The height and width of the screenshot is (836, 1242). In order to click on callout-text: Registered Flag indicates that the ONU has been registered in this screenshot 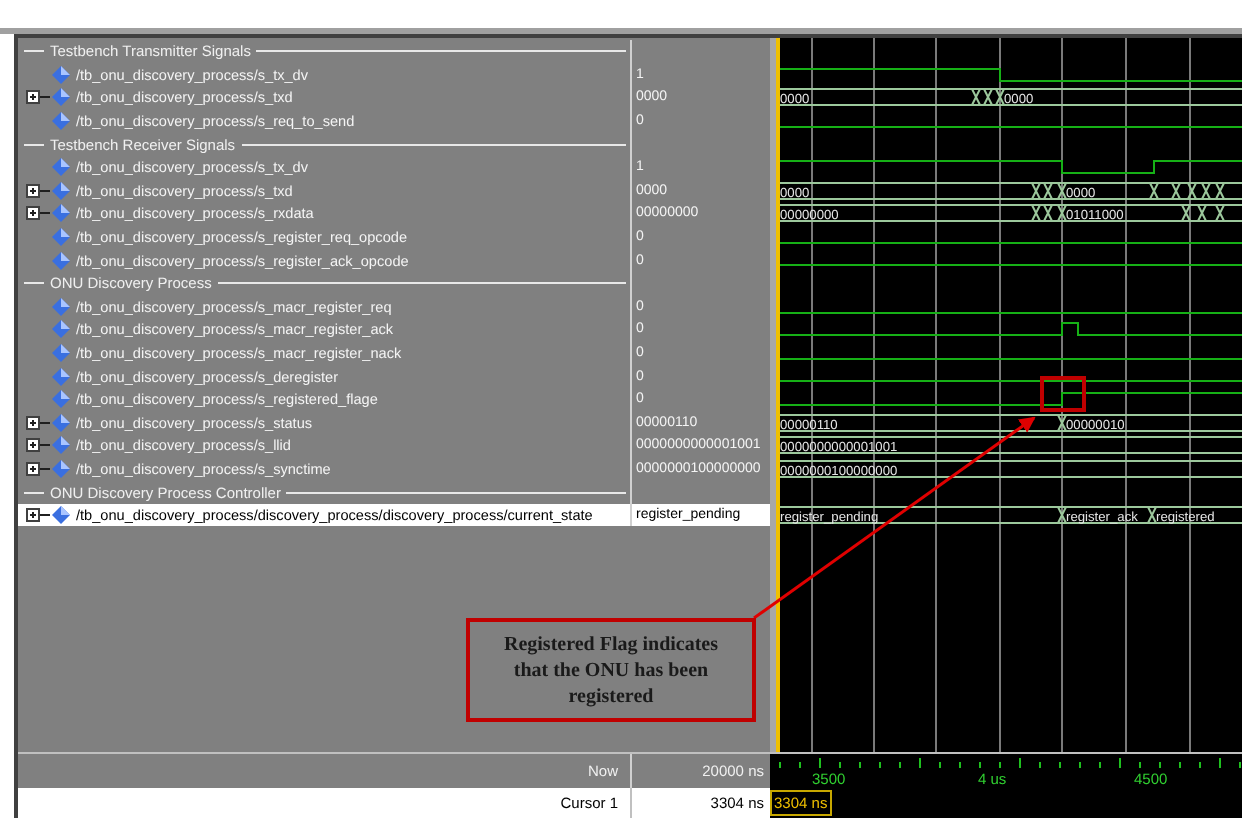, I will do `click(611, 670)`.